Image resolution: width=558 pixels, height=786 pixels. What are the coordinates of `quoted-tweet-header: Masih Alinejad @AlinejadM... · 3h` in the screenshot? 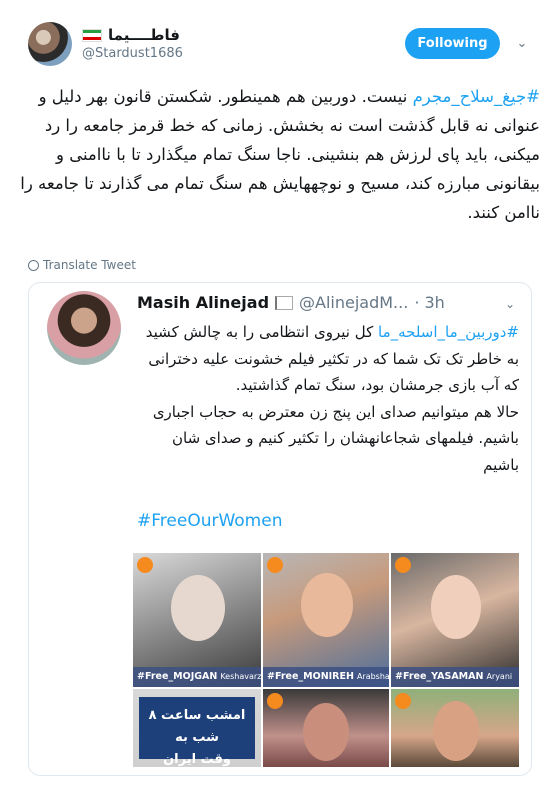 It's located at (291, 302).